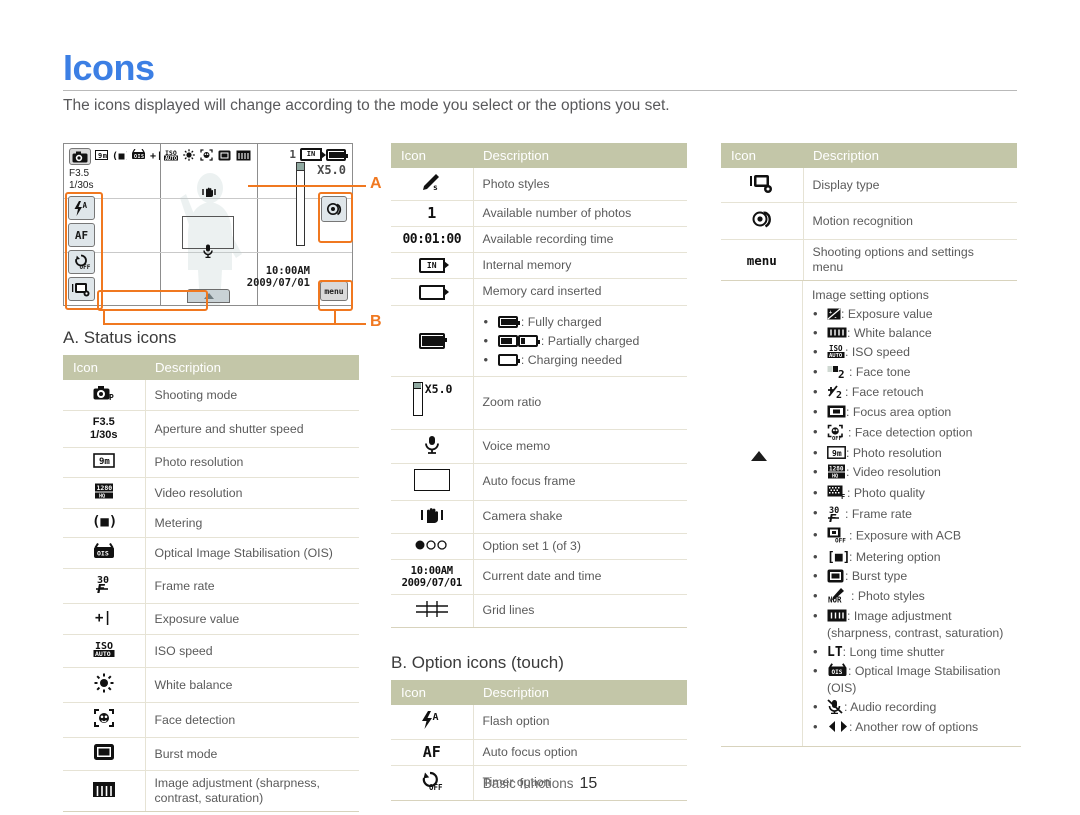 This screenshot has height=815, width=1080. Describe the element at coordinates (432, 341) in the screenshot. I see `battery-icon` at that location.